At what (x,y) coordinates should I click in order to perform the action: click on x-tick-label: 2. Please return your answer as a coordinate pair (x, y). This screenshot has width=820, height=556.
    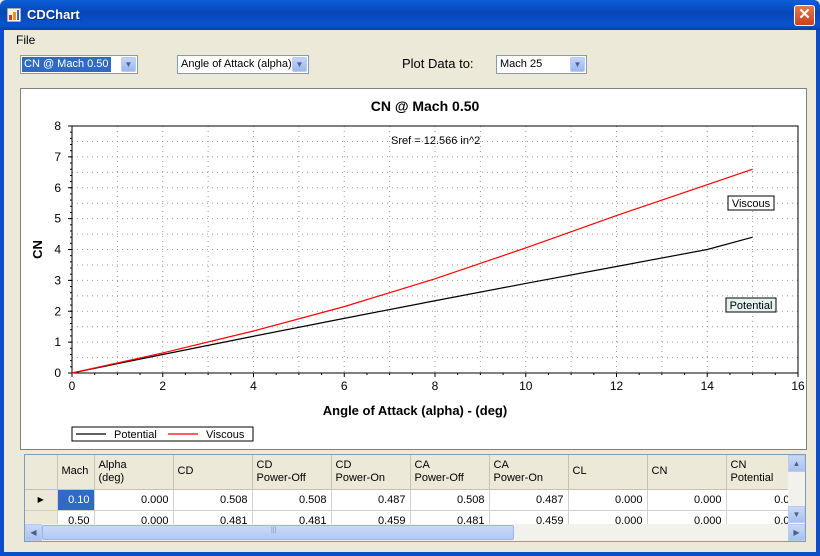
    Looking at the image, I should click on (162, 386).